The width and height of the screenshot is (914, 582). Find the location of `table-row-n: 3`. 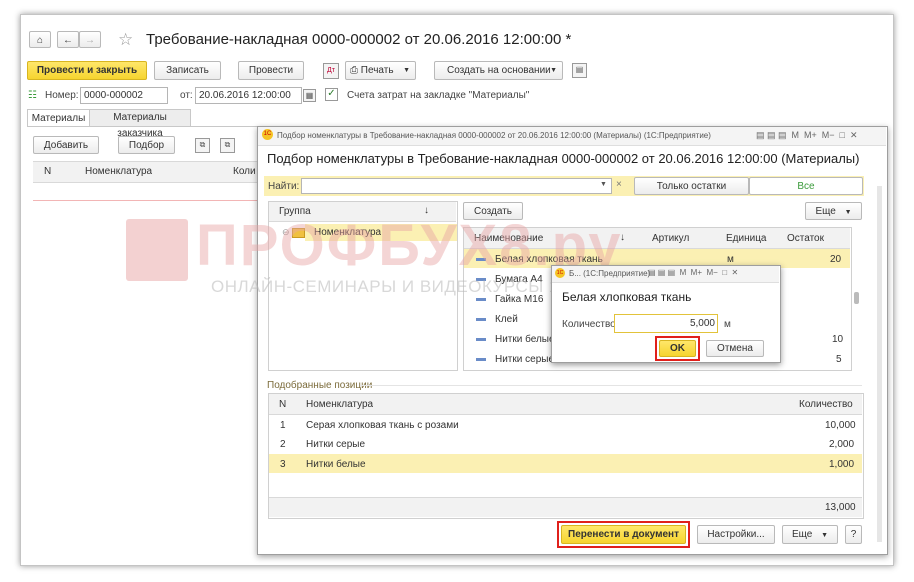

table-row-n: 3 is located at coordinates (283, 464).